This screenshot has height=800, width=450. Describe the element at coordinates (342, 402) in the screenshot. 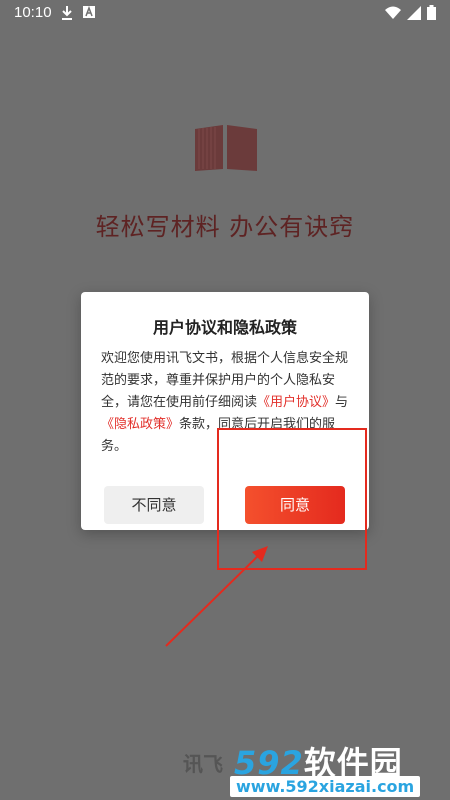

I see `dialog-body-mid: 与` at that location.